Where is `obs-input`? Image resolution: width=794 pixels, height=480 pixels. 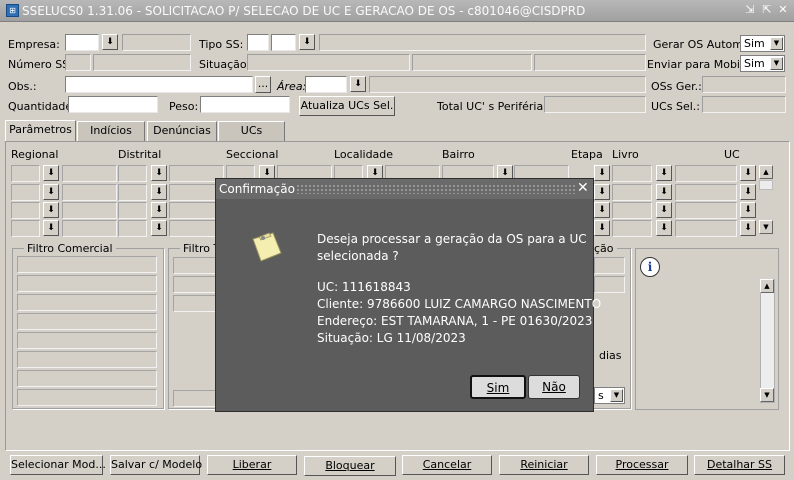
obs-input is located at coordinates (159, 84).